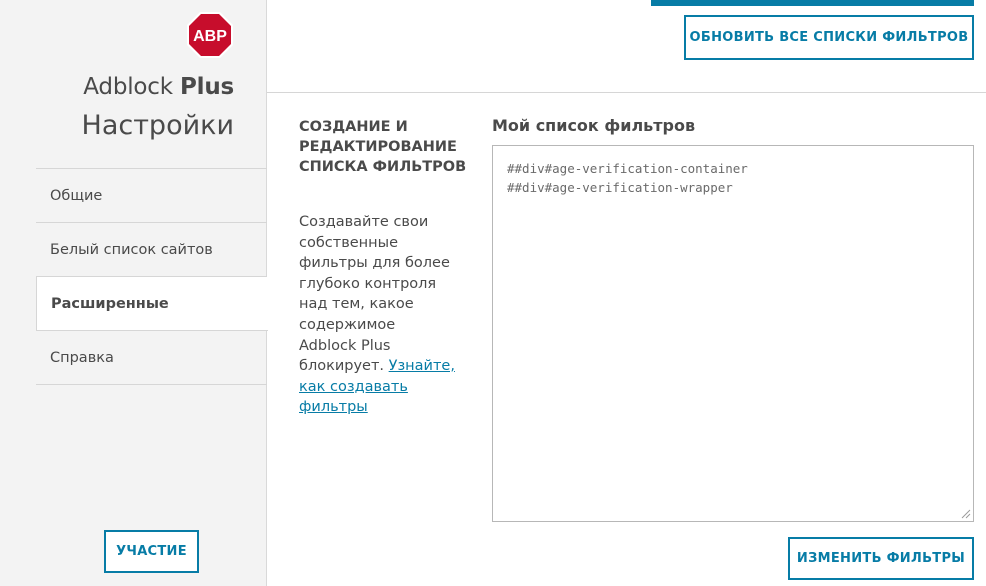 The width and height of the screenshot is (986, 586). Describe the element at coordinates (627, 168) in the screenshot. I see `filter-line: ##div#age-verification-container` at that location.